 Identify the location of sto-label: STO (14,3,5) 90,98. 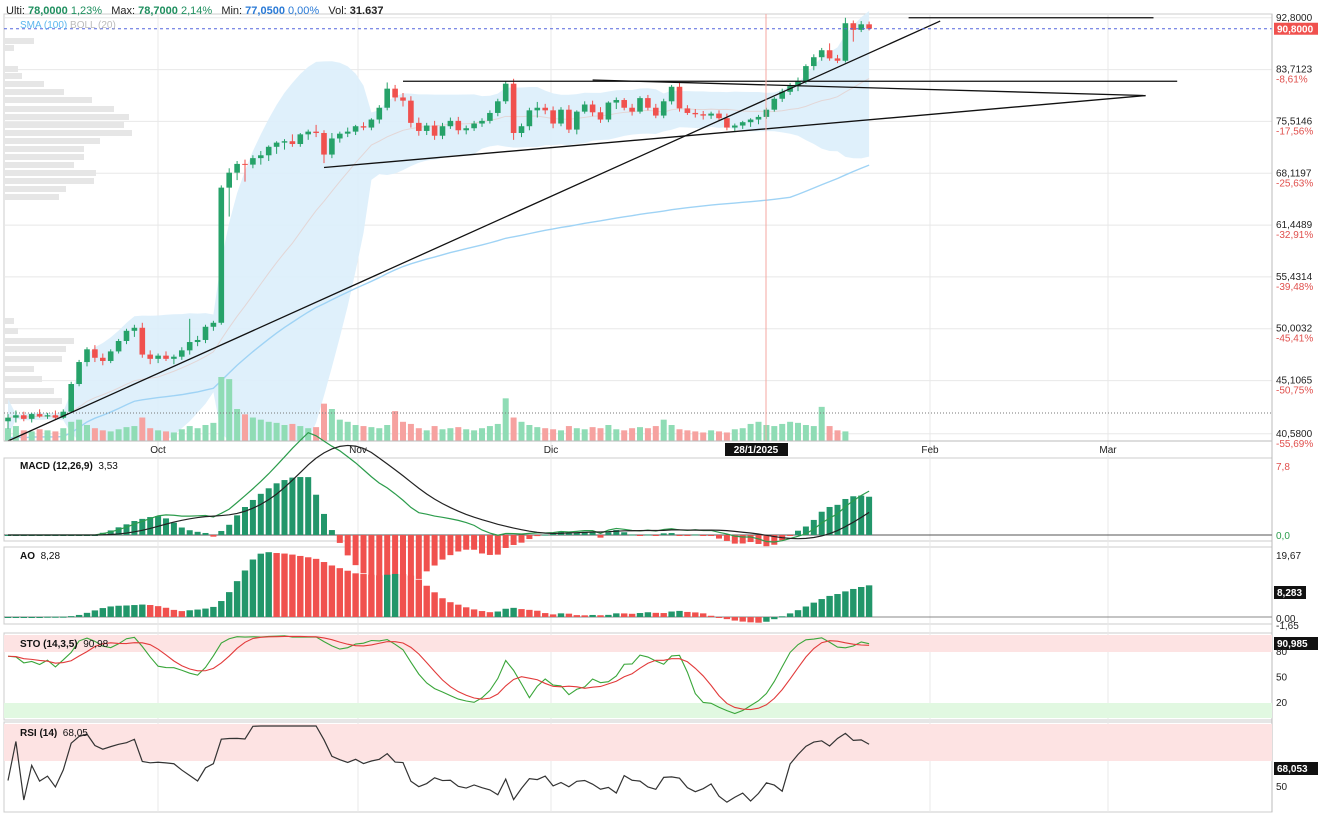
(64, 644).